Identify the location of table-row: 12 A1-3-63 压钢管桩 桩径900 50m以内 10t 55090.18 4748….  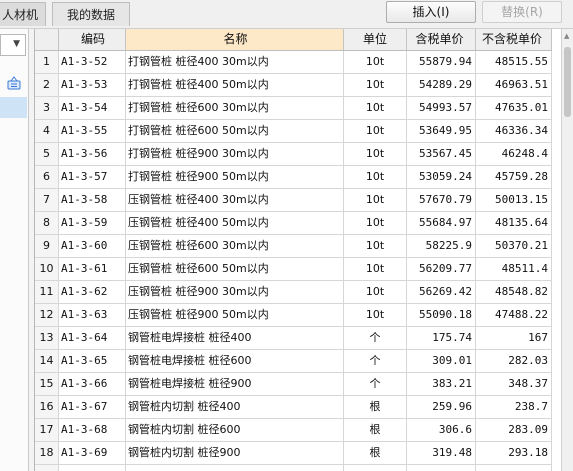
(298, 315).